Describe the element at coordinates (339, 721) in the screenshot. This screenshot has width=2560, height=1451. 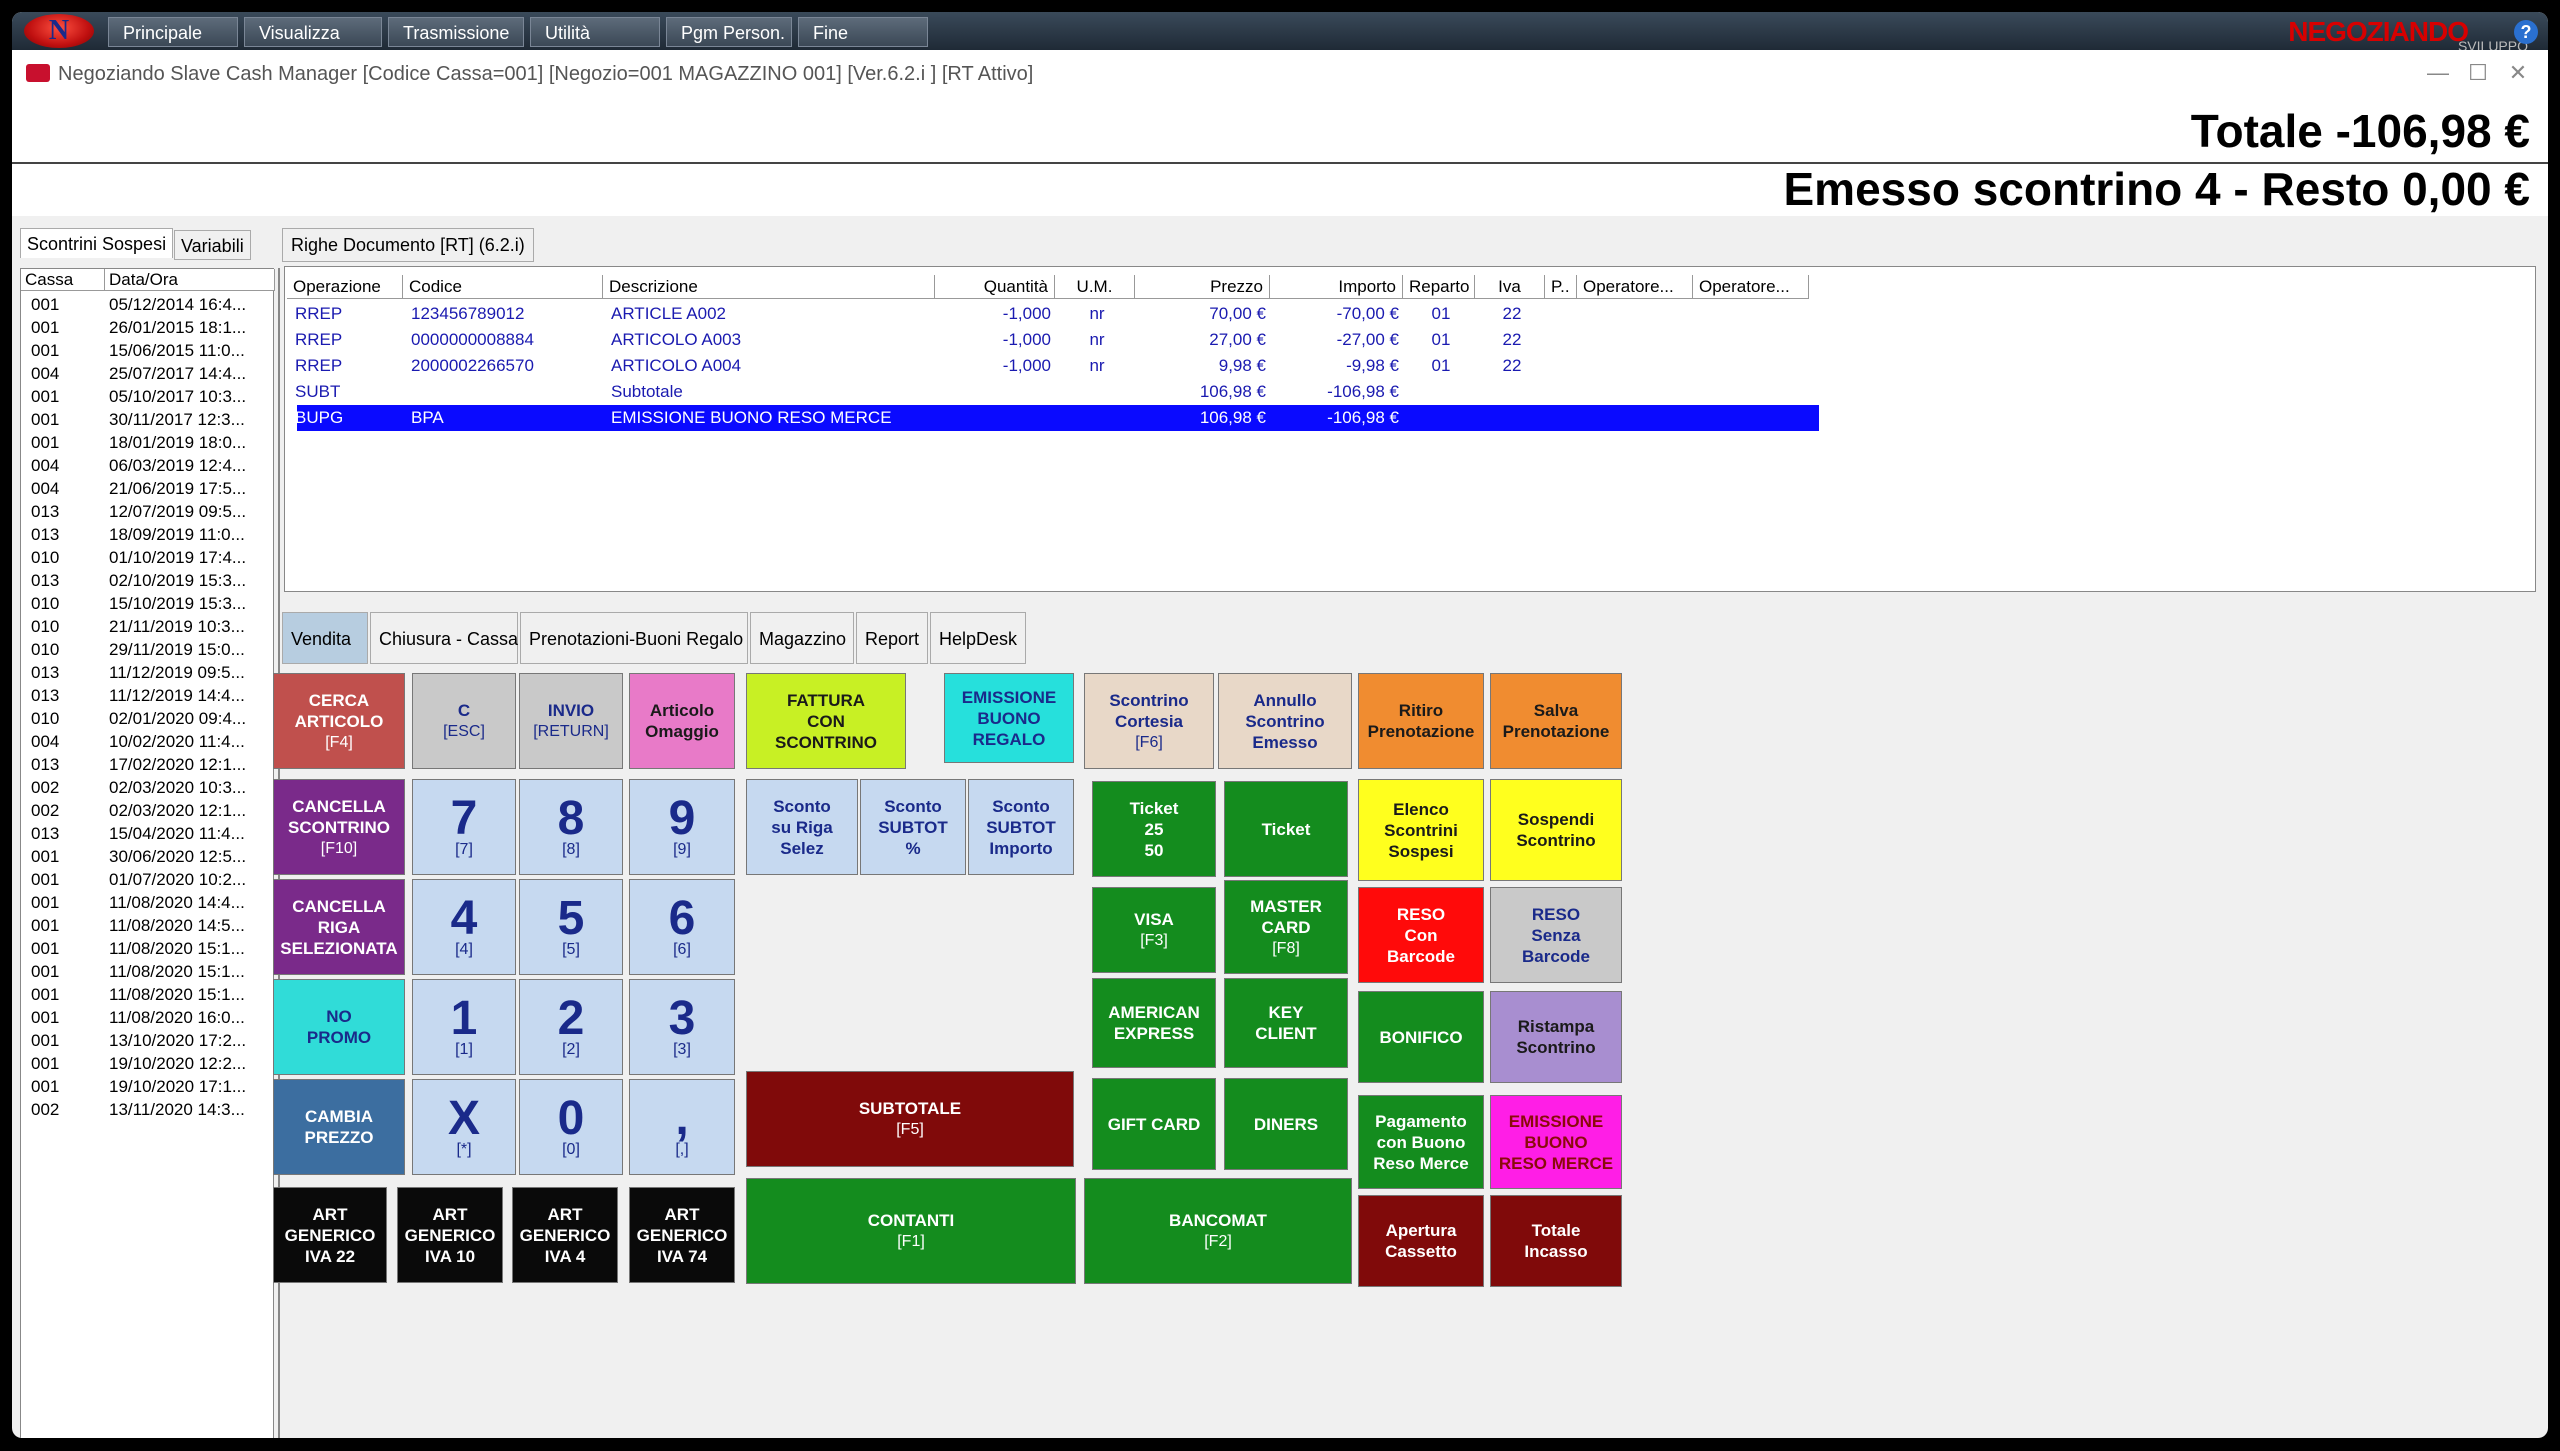
I see `cerca-button: CERCA ARTICOLO [F4]` at that location.